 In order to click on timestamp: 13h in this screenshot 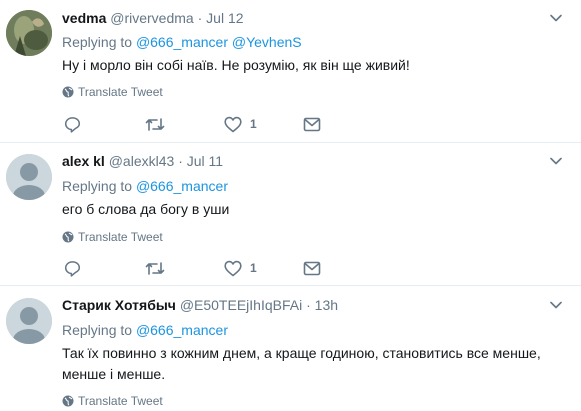, I will do `click(326, 305)`.